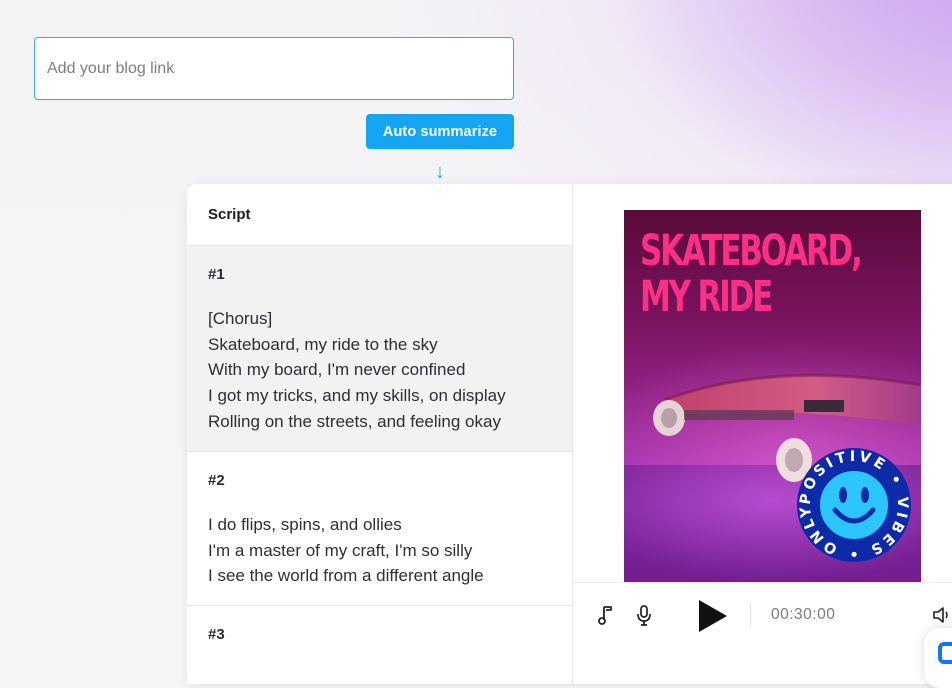 Image resolution: width=952 pixels, height=688 pixels. What do you see at coordinates (938, 658) in the screenshot?
I see `chat-widget-button` at bounding box center [938, 658].